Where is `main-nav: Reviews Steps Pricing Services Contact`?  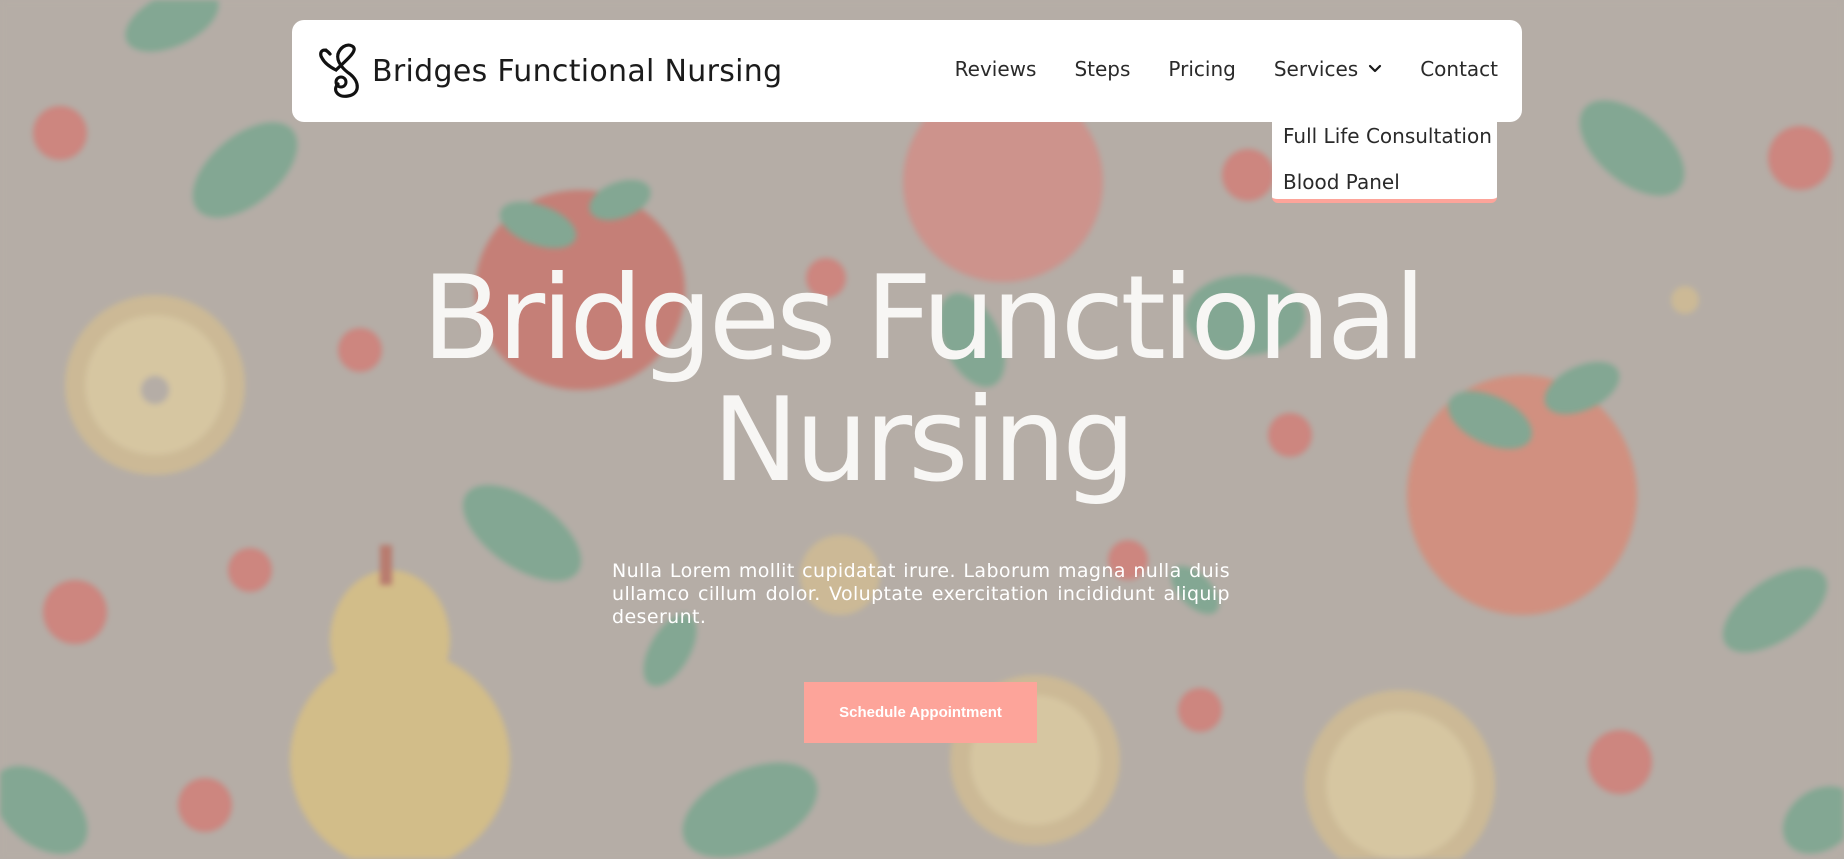 main-nav: Reviews Steps Pricing Services Contact is located at coordinates (1207, 69).